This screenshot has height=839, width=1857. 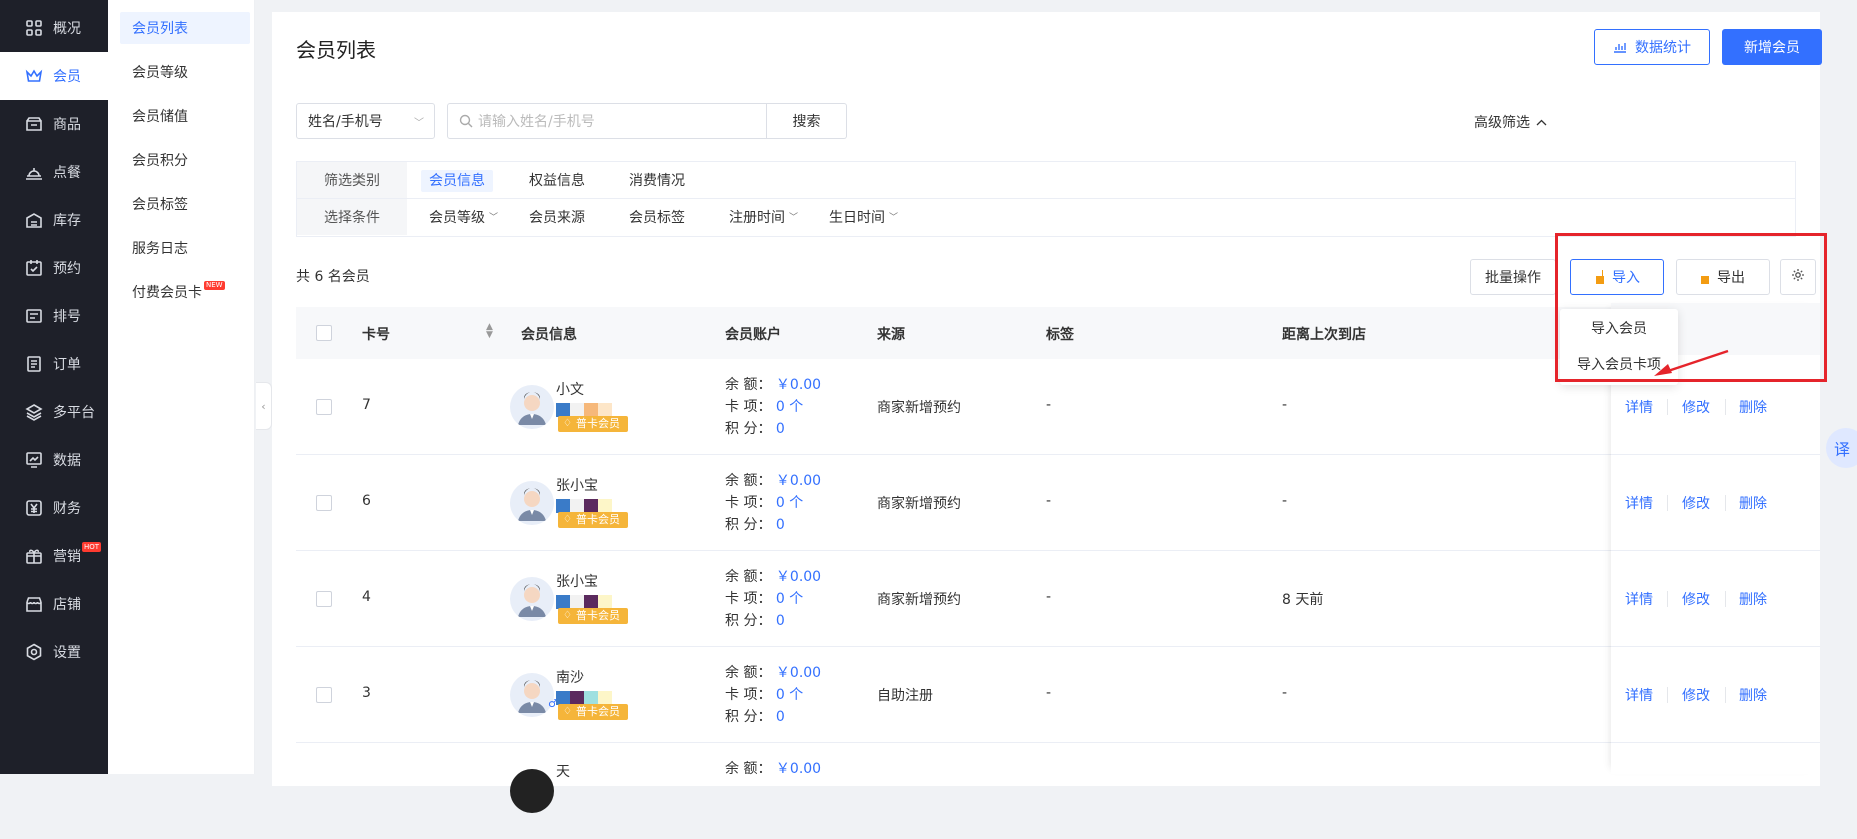 I want to click on sidebar-item-label: 商品, so click(x=67, y=125).